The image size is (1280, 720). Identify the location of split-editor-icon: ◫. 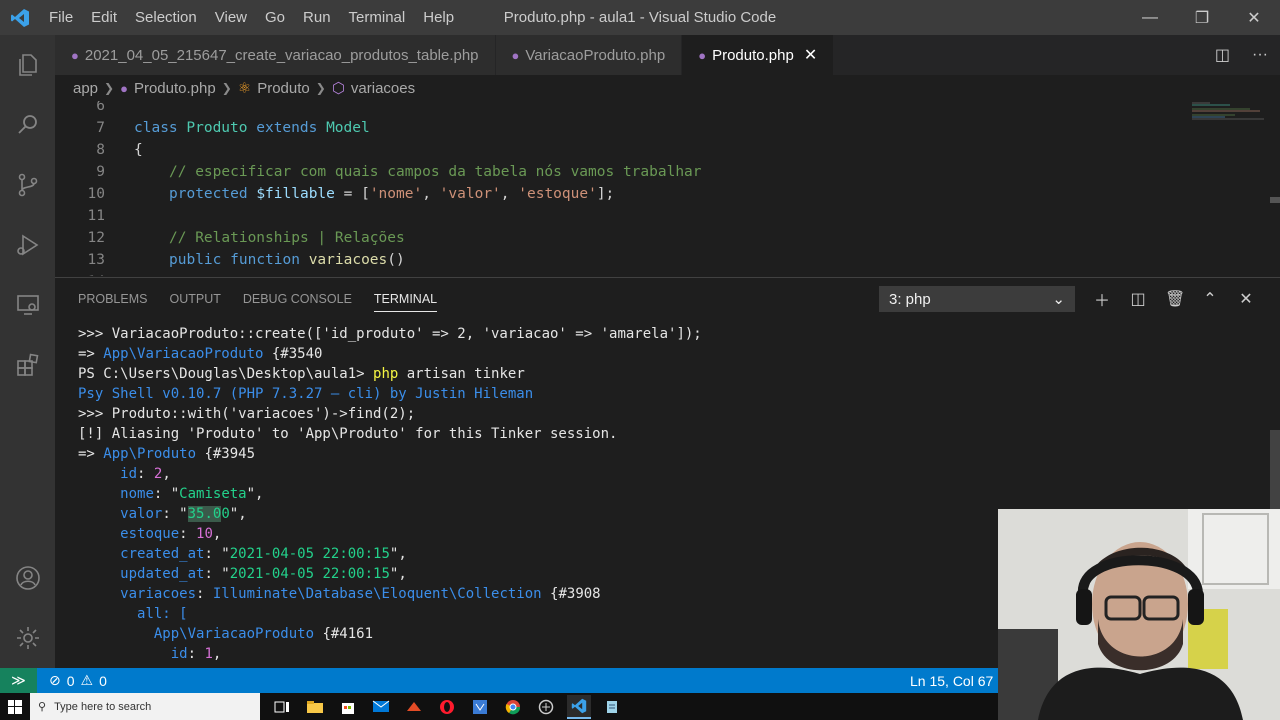
(1222, 55).